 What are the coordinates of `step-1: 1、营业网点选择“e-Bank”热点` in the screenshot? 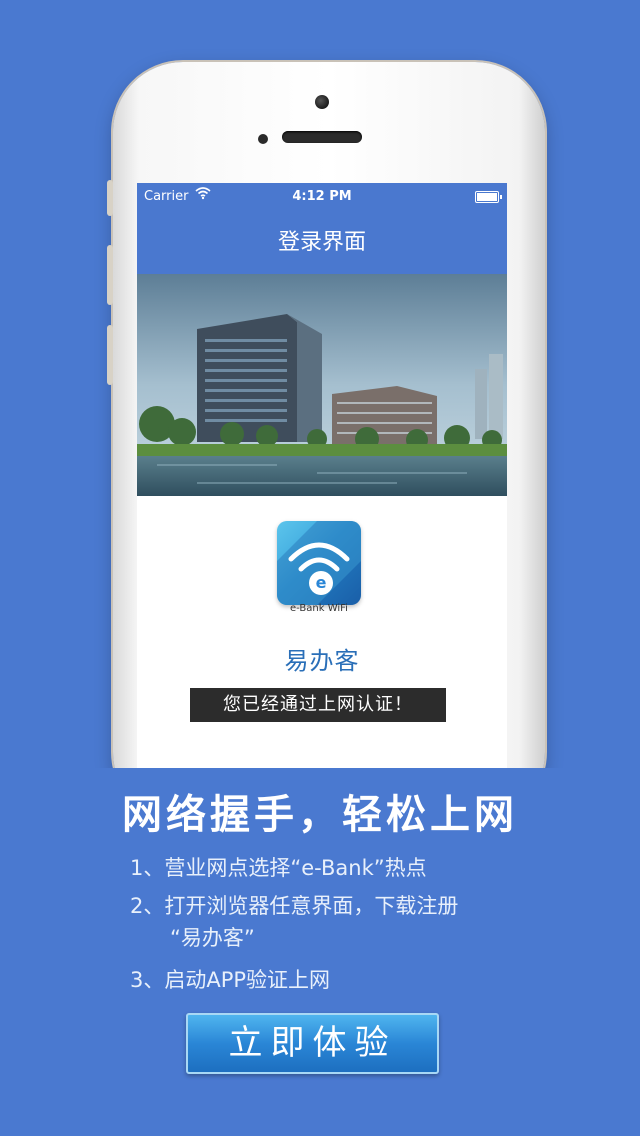 It's located at (278, 868).